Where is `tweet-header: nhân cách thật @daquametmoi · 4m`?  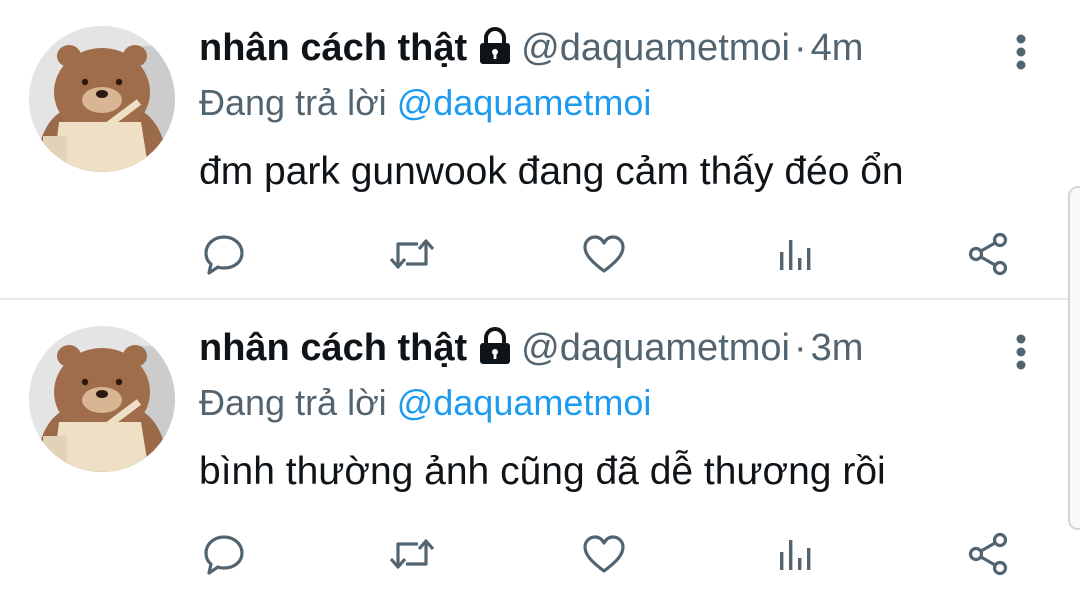 tweet-header: nhân cách thật @daquametmoi · 4m is located at coordinates (531, 54).